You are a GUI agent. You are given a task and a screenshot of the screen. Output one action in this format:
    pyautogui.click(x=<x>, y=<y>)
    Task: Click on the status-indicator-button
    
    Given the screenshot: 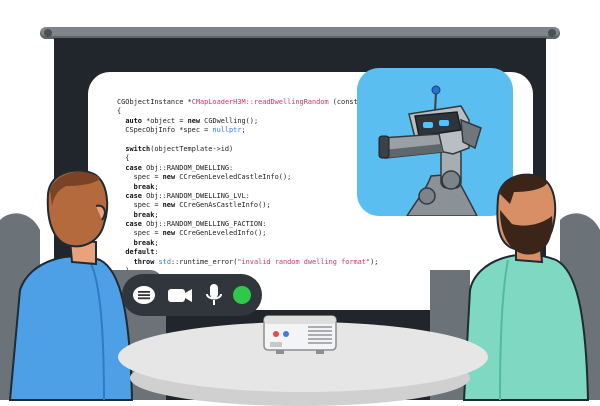 What is the action you would take?
    pyautogui.click(x=242, y=295)
    